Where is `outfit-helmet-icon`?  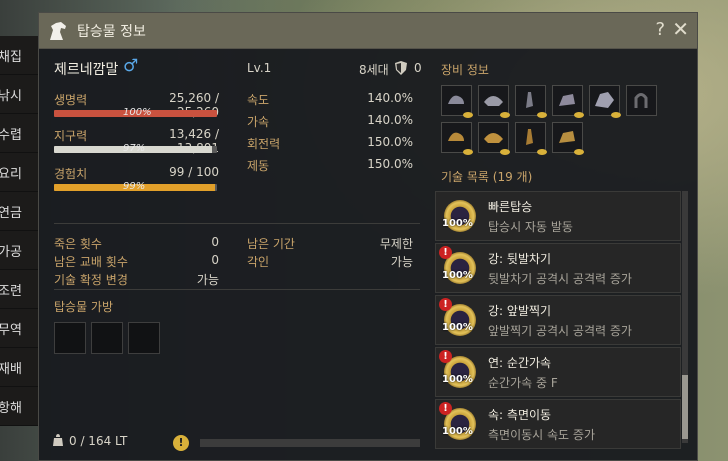 outfit-helmet-icon is located at coordinates (493, 138).